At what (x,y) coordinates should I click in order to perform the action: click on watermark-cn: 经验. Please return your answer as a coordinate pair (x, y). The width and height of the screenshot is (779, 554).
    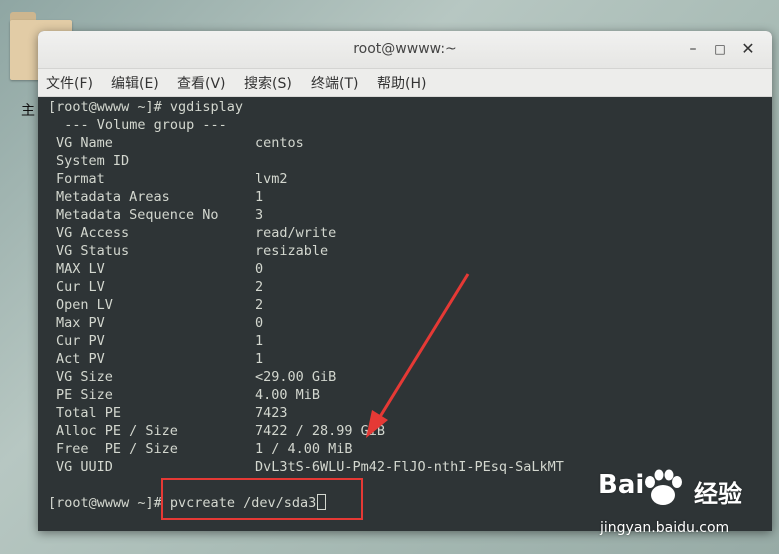
    Looking at the image, I should click on (718, 494).